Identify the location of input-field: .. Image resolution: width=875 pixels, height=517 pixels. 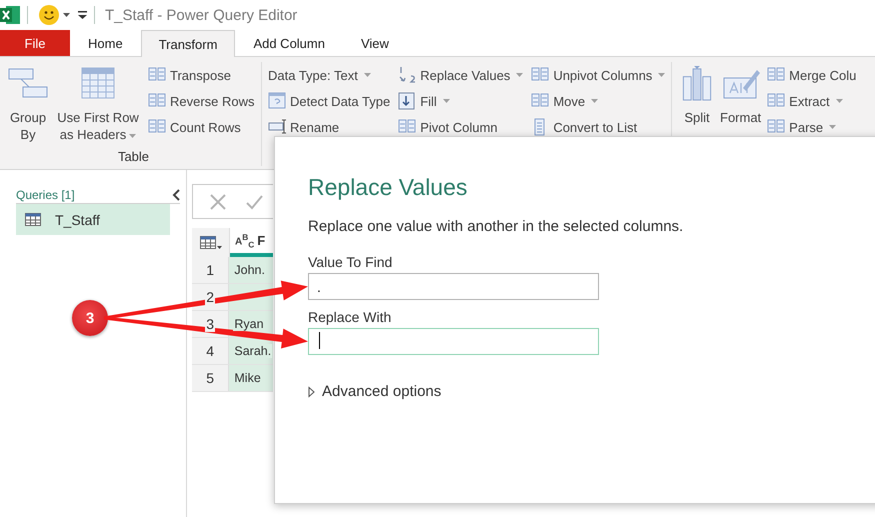
(453, 286).